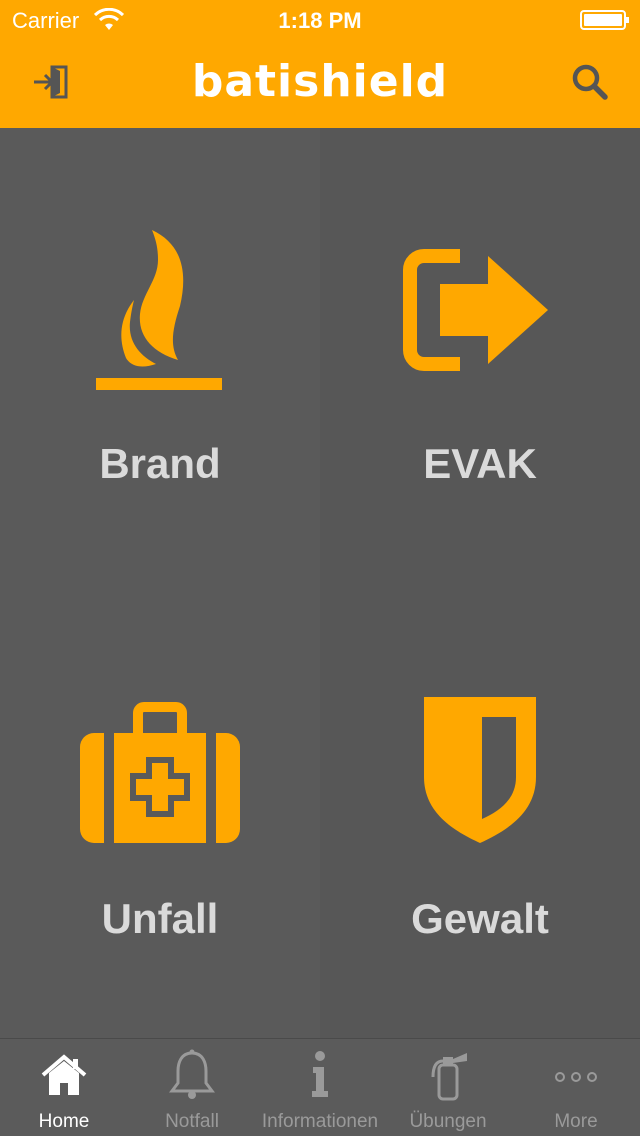  Describe the element at coordinates (320, 81) in the screenshot. I see `app-logo-title: batishield` at that location.